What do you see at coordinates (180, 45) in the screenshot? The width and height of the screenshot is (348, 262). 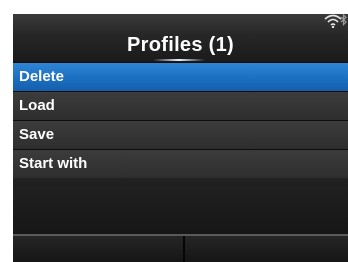 I see `page-title: Profiles (1)` at bounding box center [180, 45].